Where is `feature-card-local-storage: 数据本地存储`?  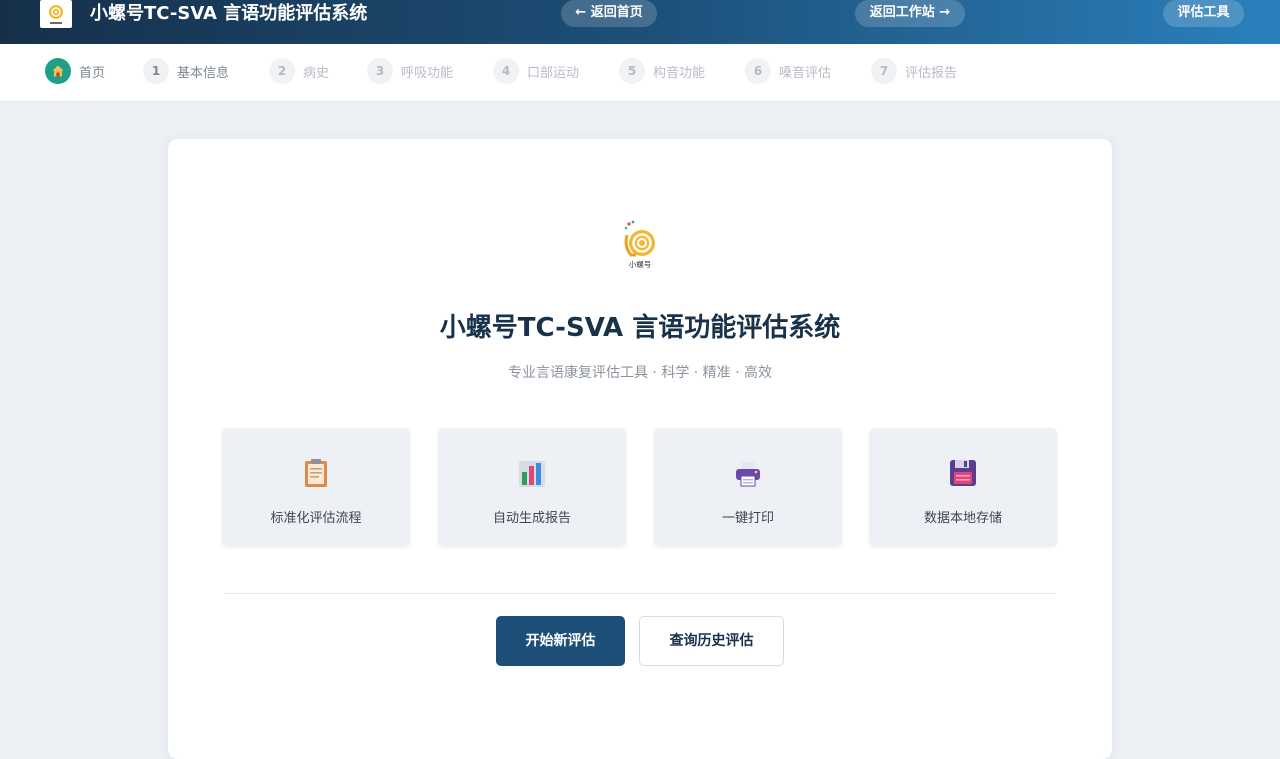
feature-card-local-storage: 数据本地存储 is located at coordinates (963, 487).